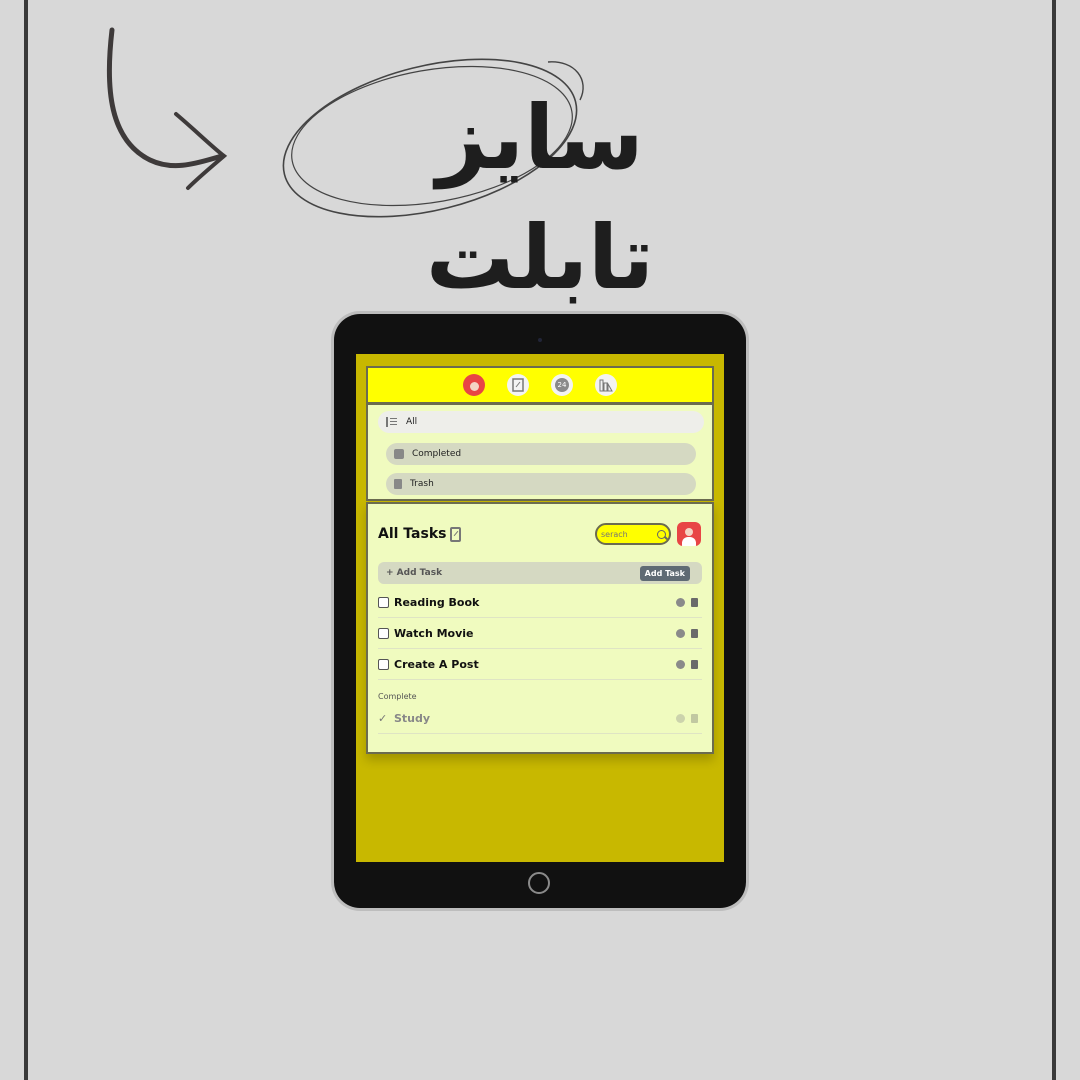 The height and width of the screenshot is (1080, 1080). What do you see at coordinates (412, 534) in the screenshot?
I see `page-title-text: All Tasks` at bounding box center [412, 534].